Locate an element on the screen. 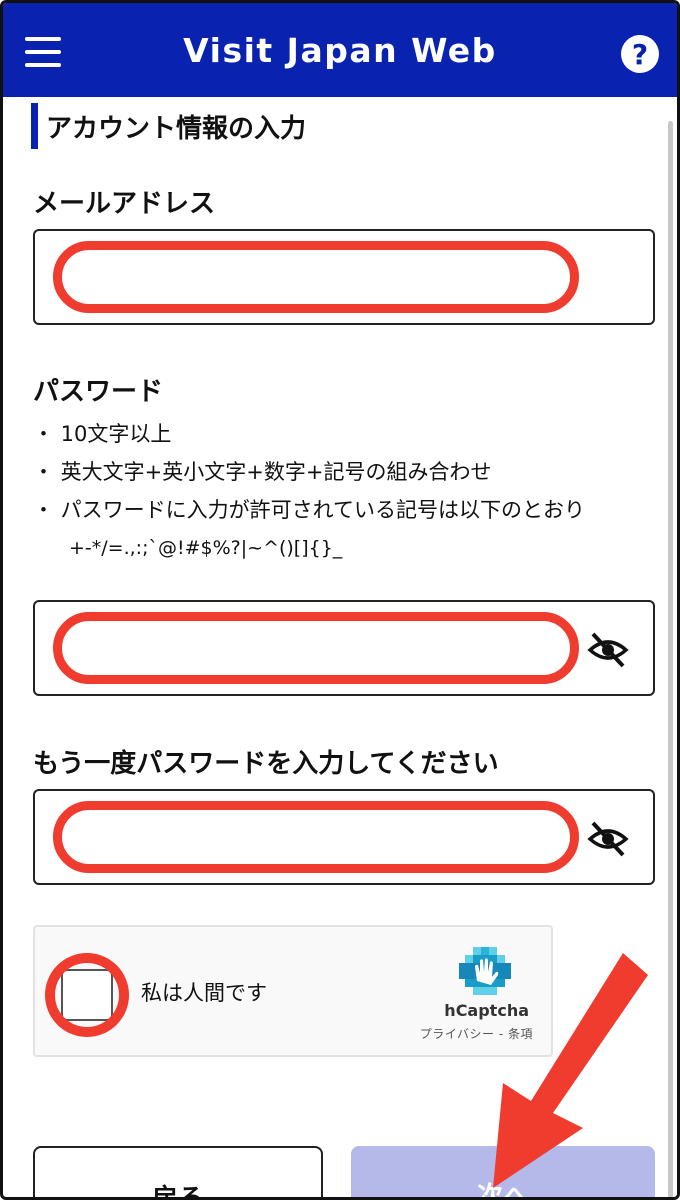 The width and height of the screenshot is (680, 1200). password-allowed-symbols: +-*/=.,:;`@!#$%?|~^()[]{}_ is located at coordinates (206, 548).